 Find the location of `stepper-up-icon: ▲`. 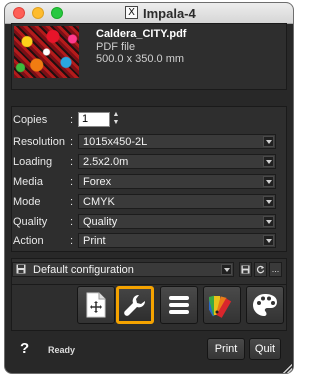

stepper-up-icon: ▲ is located at coordinates (116, 115).